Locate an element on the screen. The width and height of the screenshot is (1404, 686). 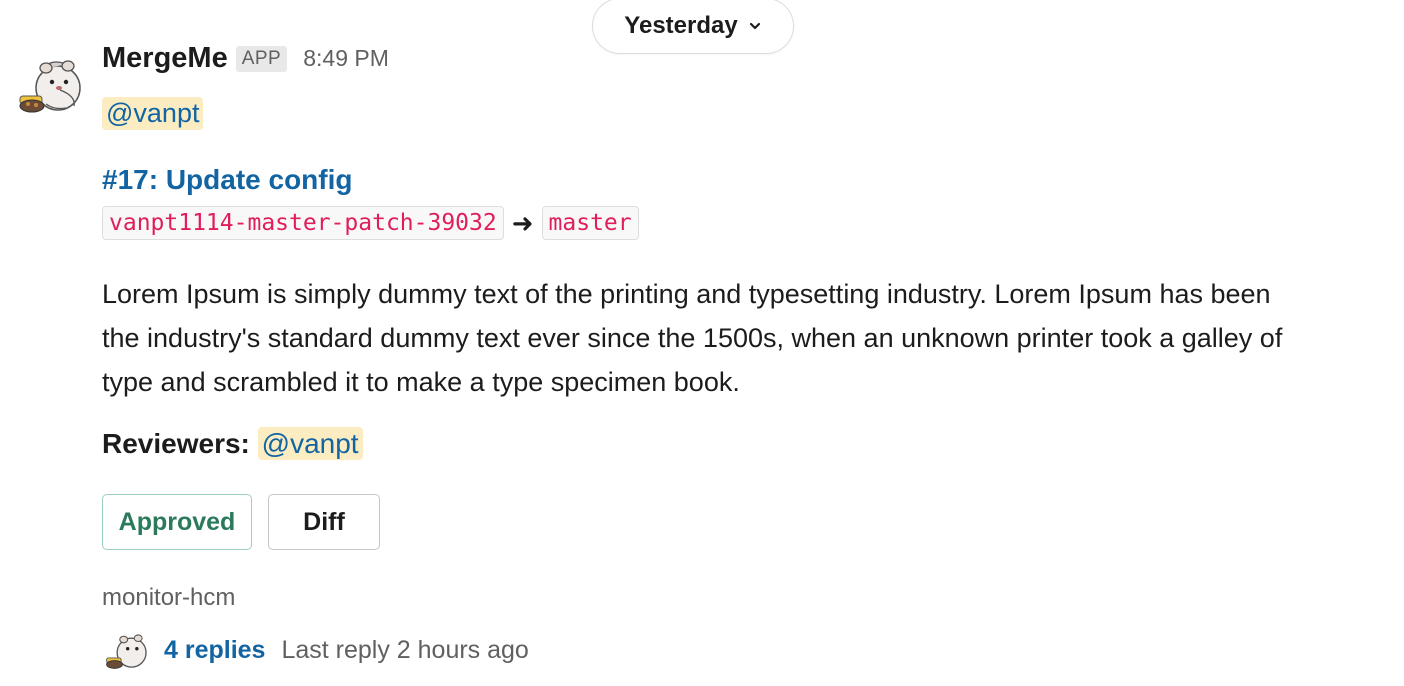
message-timestamp: 8:49 PM is located at coordinates (346, 58).